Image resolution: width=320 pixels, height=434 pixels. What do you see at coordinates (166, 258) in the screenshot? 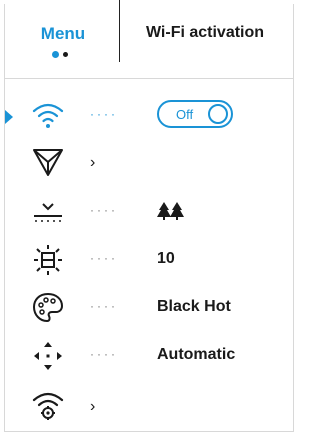
I see `brightness-value: 10` at bounding box center [166, 258].